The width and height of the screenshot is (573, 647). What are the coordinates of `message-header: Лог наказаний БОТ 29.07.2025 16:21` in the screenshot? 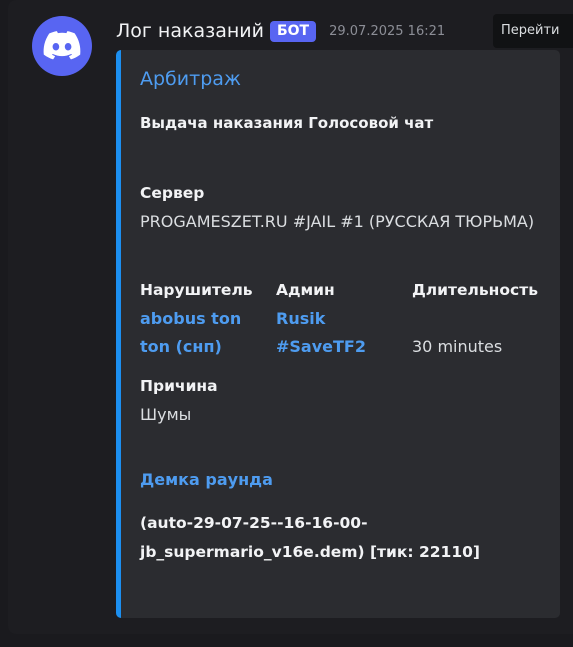 It's located at (280, 31).